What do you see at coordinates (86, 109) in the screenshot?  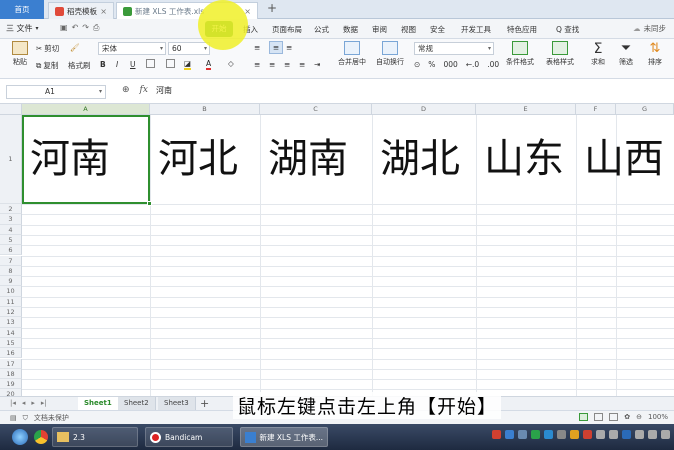 I see `column-header: A` at bounding box center [86, 109].